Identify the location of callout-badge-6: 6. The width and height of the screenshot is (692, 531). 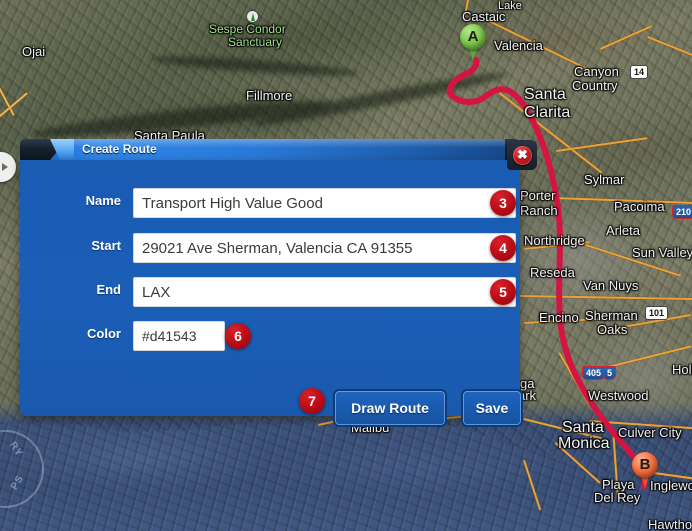
(238, 336).